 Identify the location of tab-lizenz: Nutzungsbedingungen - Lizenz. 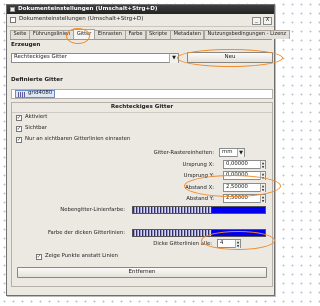
(246, 34).